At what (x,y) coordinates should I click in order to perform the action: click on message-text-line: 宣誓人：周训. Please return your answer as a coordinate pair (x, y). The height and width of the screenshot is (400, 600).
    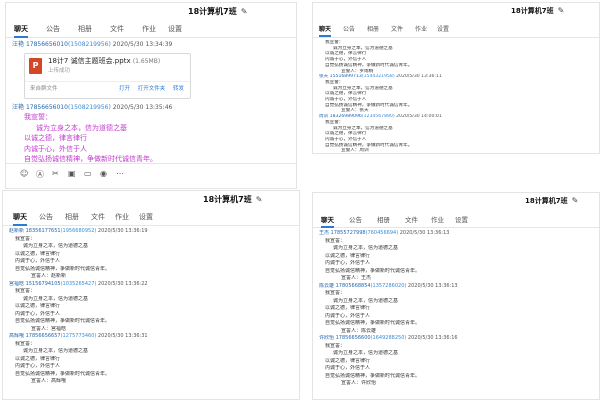
    Looking at the image, I should click on (355, 151).